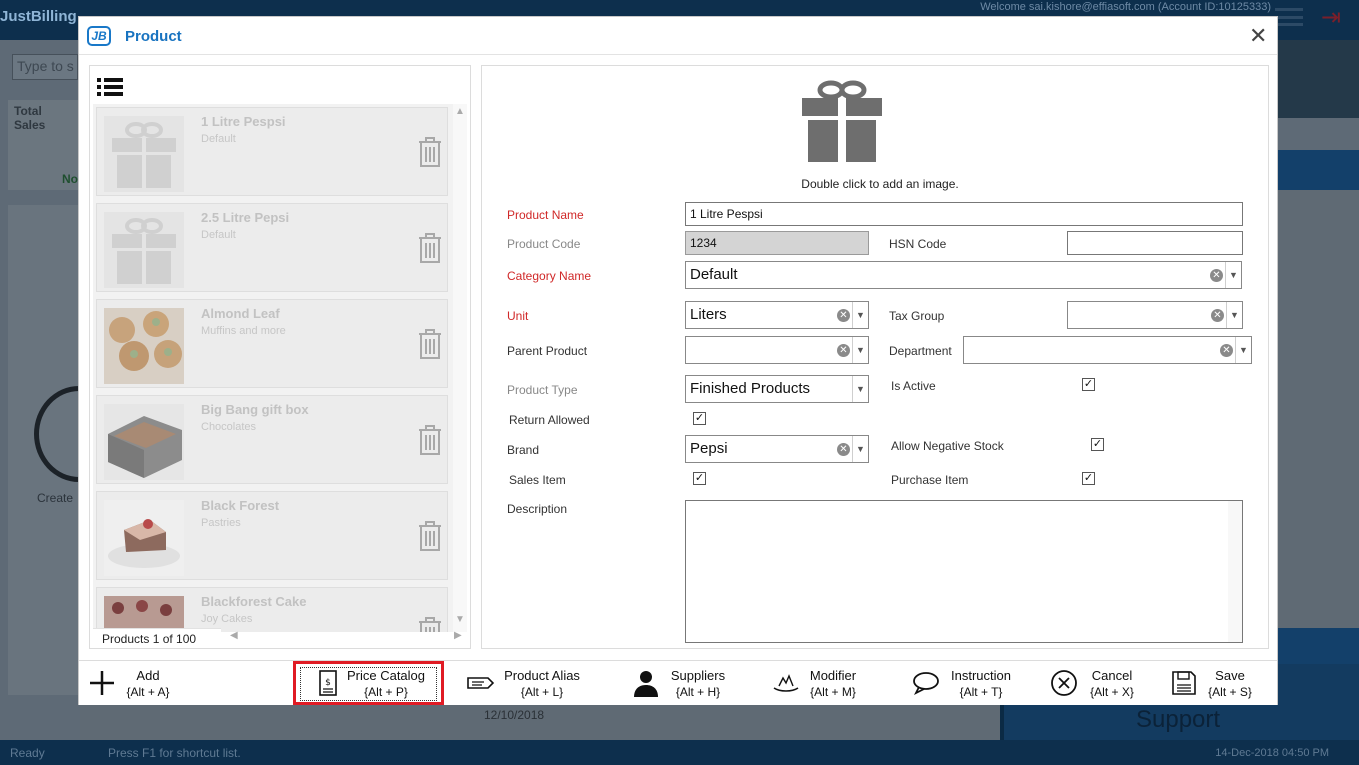 The width and height of the screenshot is (1359, 765). I want to click on description-textarea, so click(964, 571).